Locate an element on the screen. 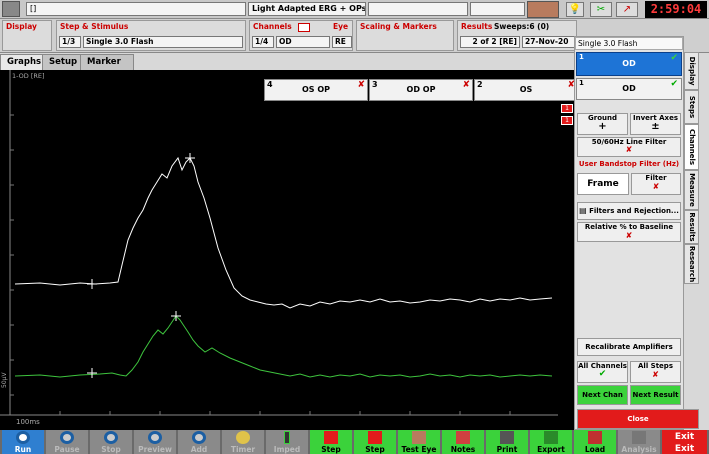 The width and height of the screenshot is (709, 454). preview-button: Preview is located at coordinates (155, 442).